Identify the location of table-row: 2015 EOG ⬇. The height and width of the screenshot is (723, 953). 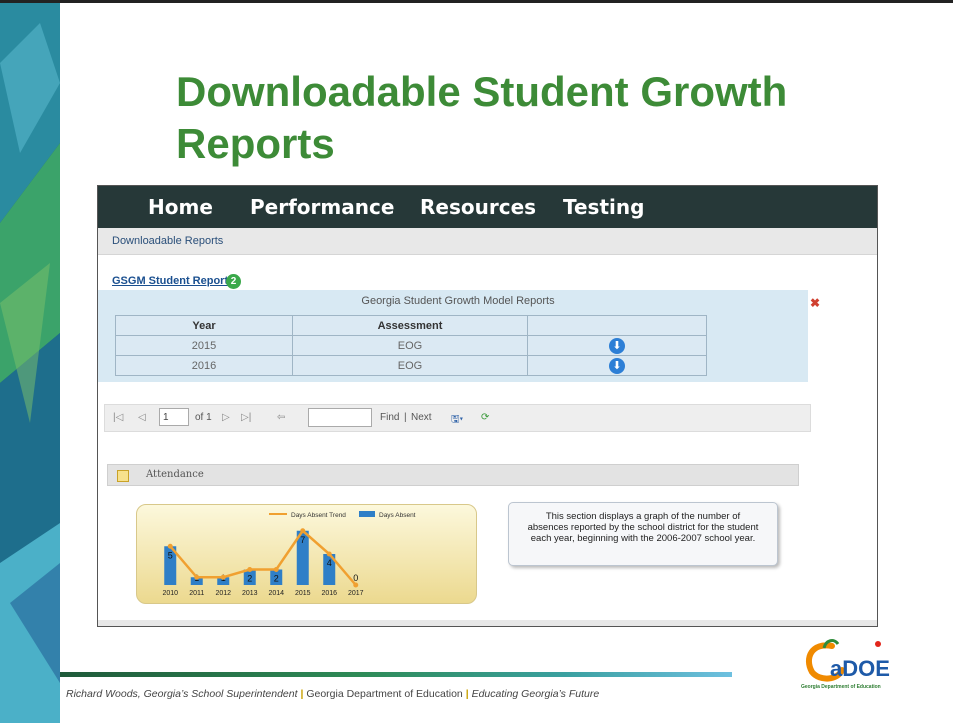
(411, 345).